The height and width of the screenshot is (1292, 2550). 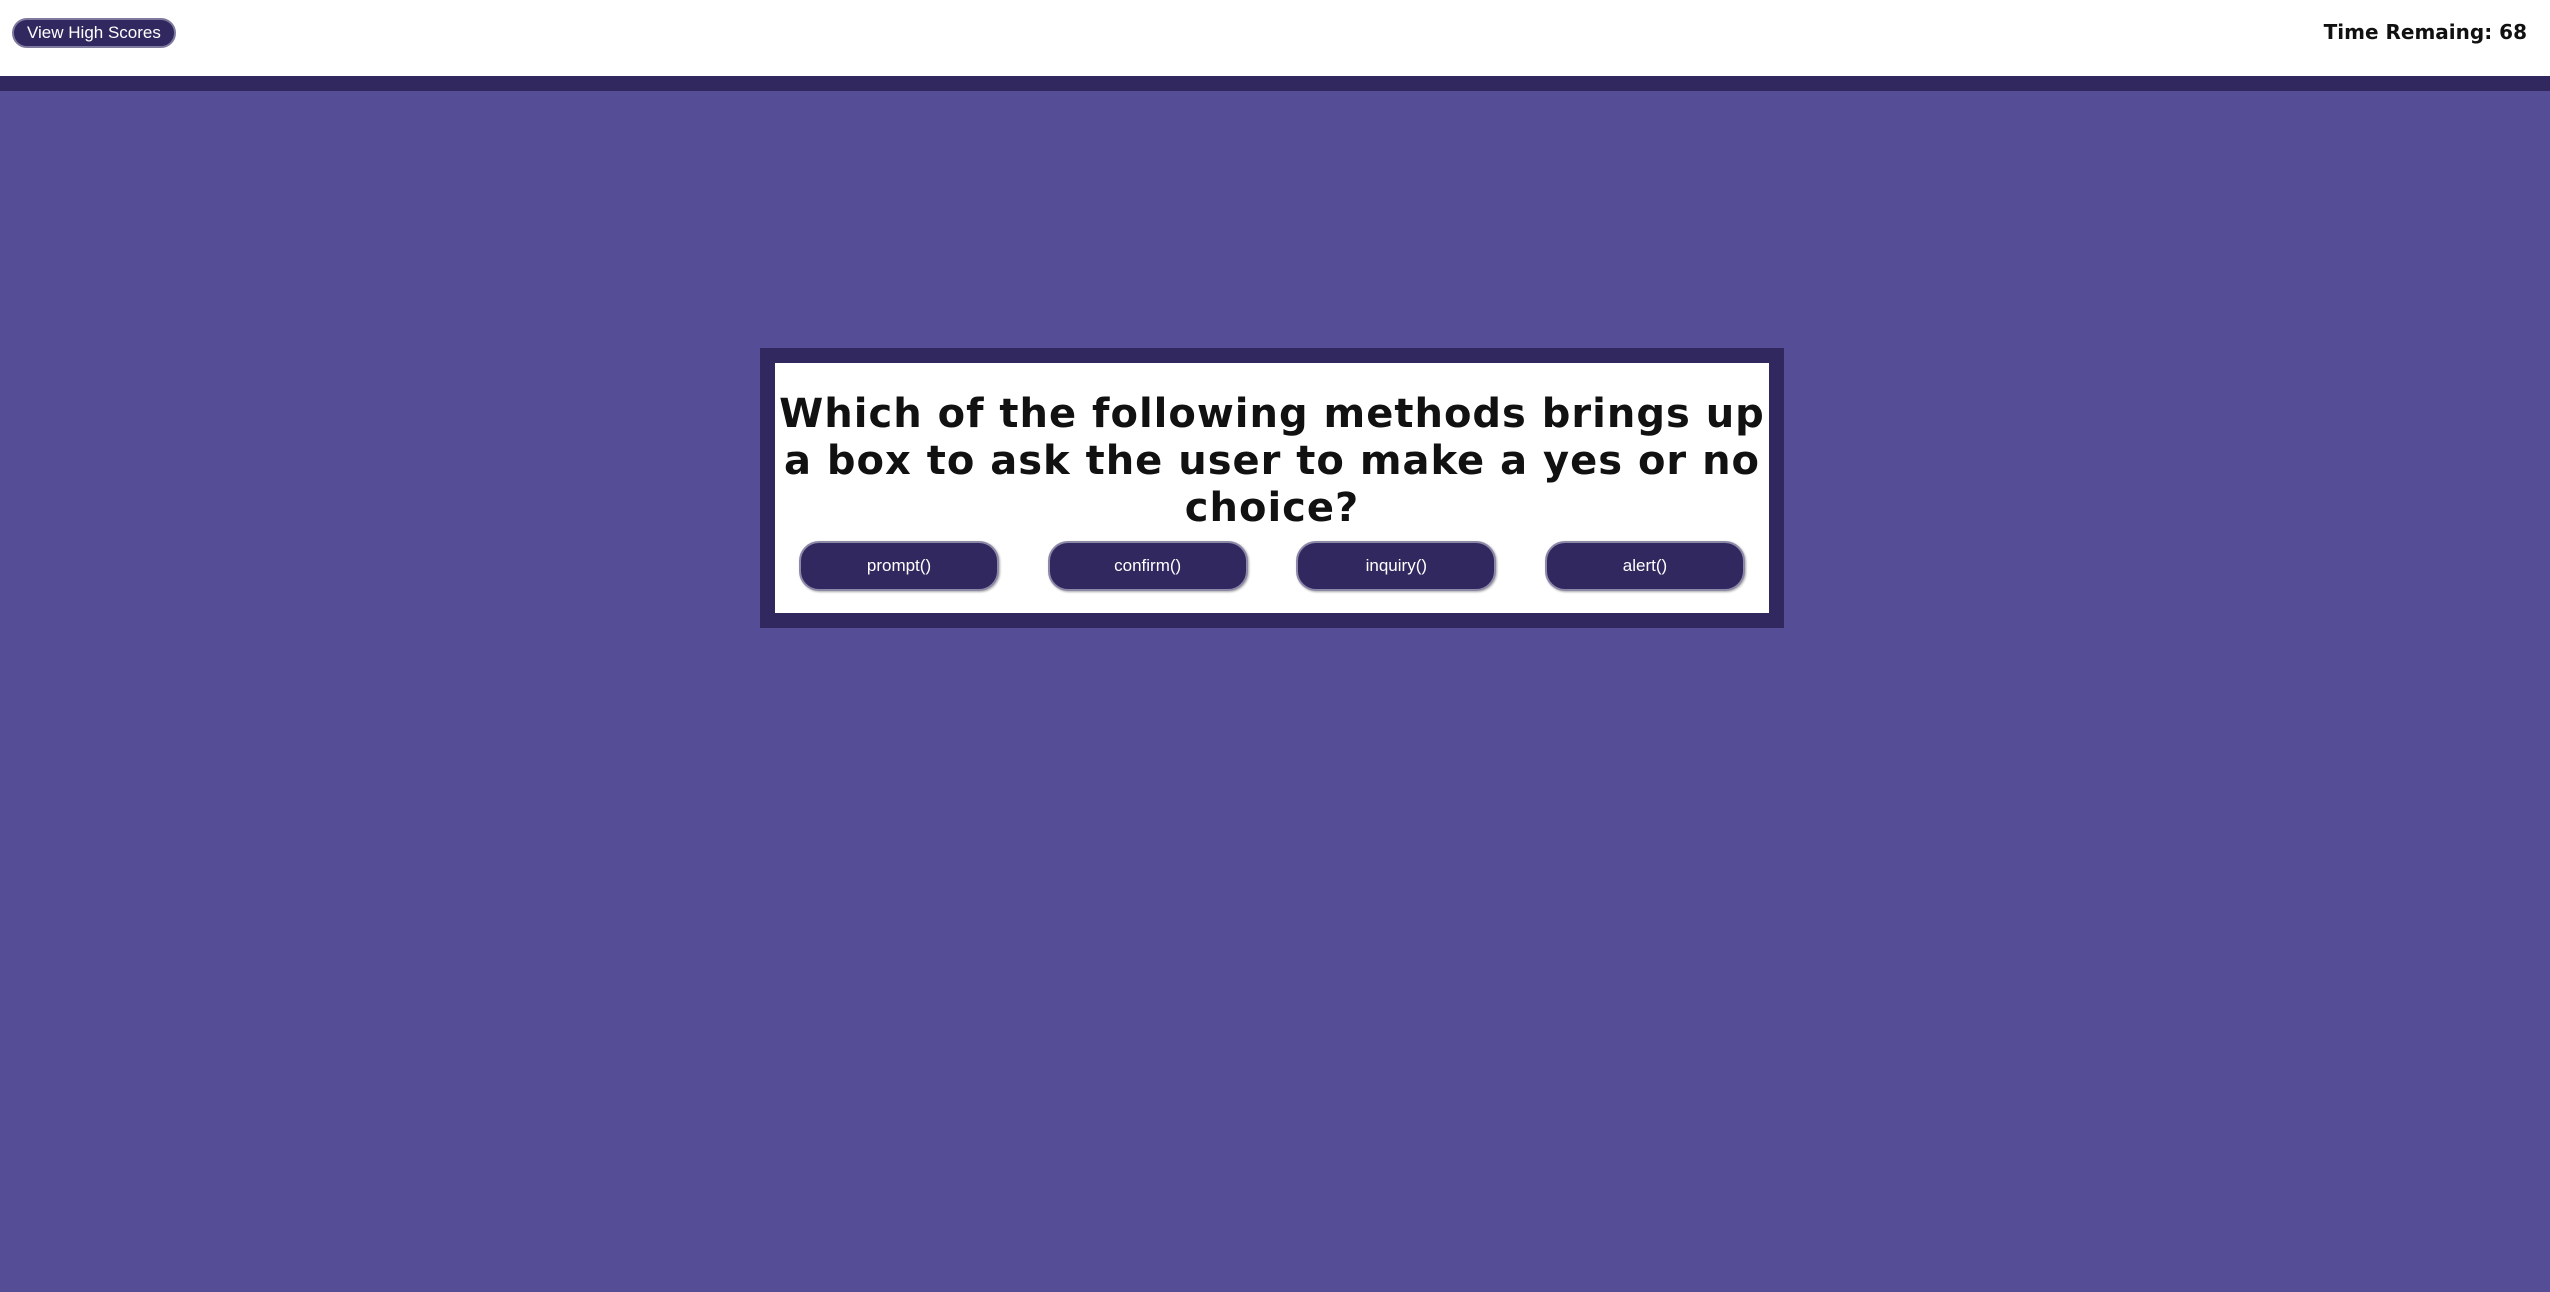 What do you see at coordinates (94, 33) in the screenshot?
I see `view-high-scores-button: View High Scores` at bounding box center [94, 33].